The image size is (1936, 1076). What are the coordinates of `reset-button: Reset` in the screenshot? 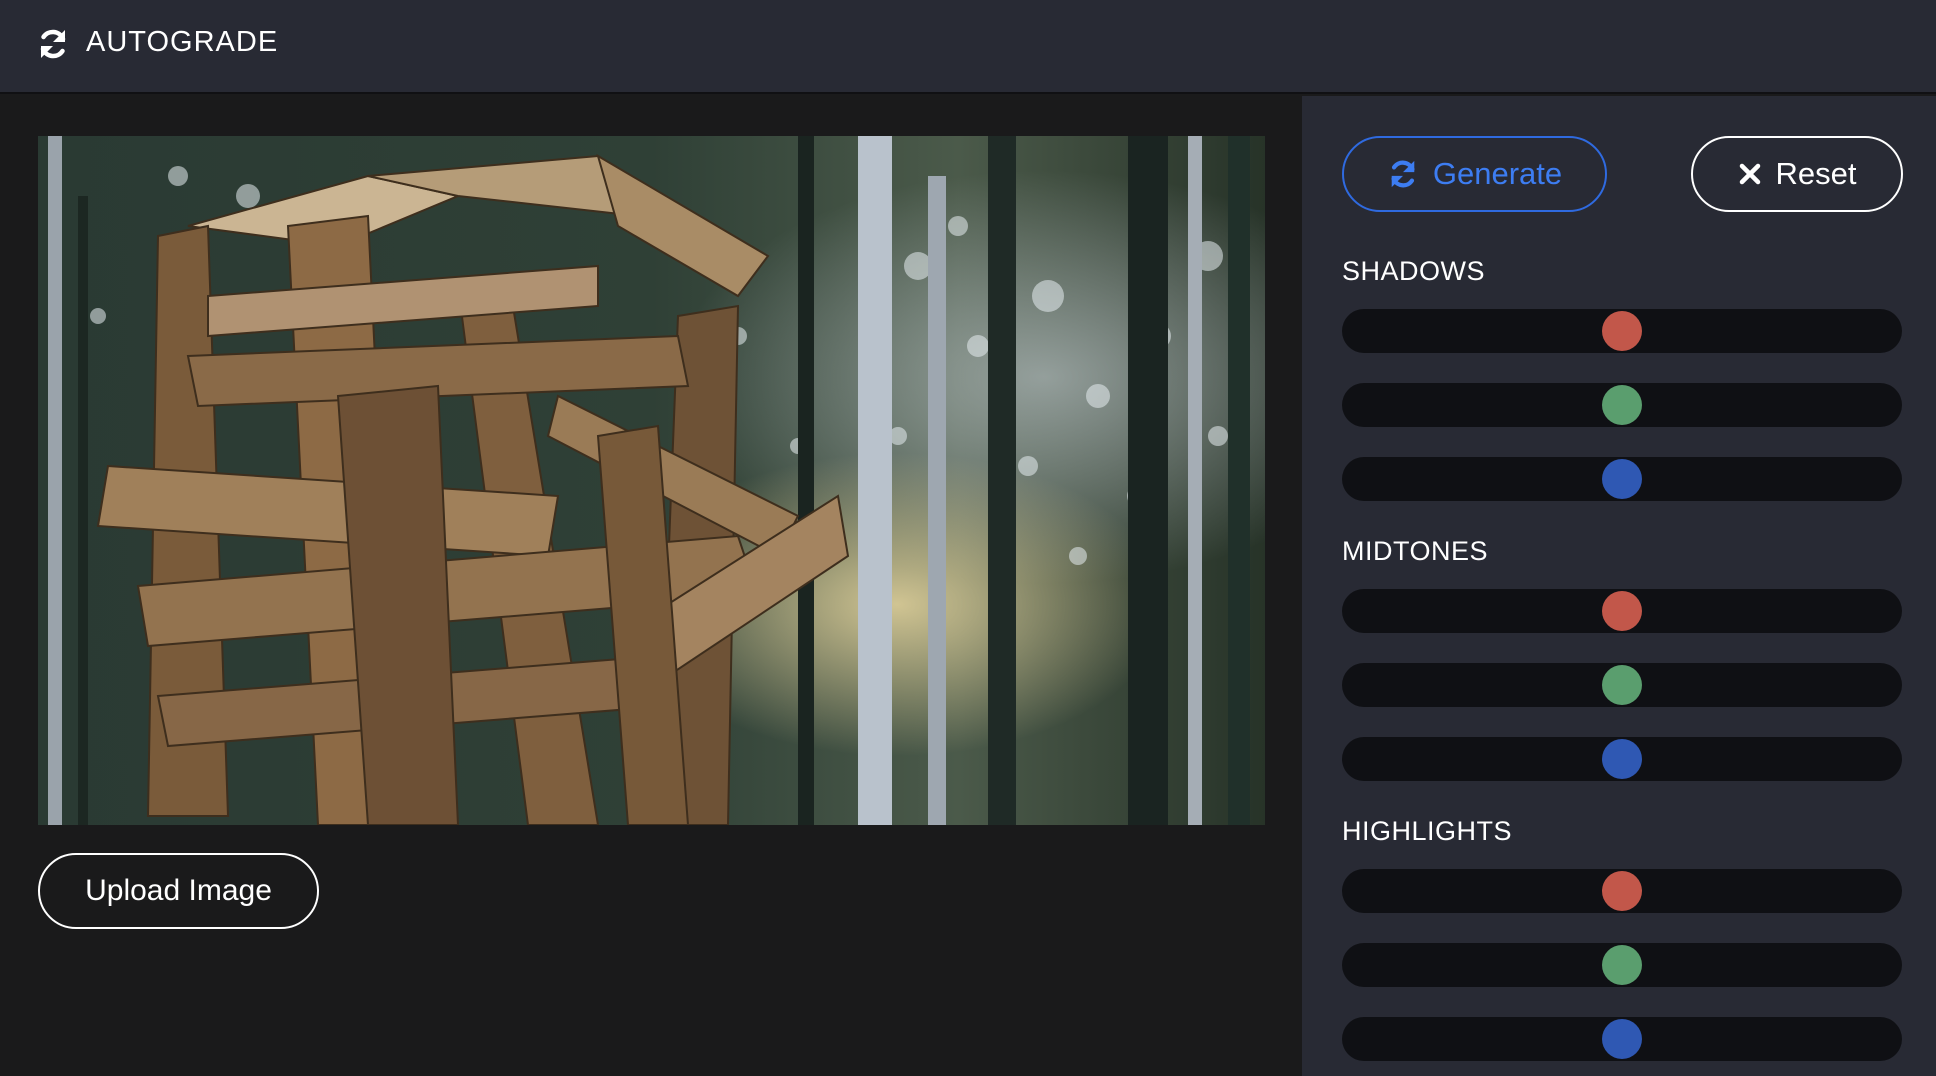 It's located at (1797, 174).